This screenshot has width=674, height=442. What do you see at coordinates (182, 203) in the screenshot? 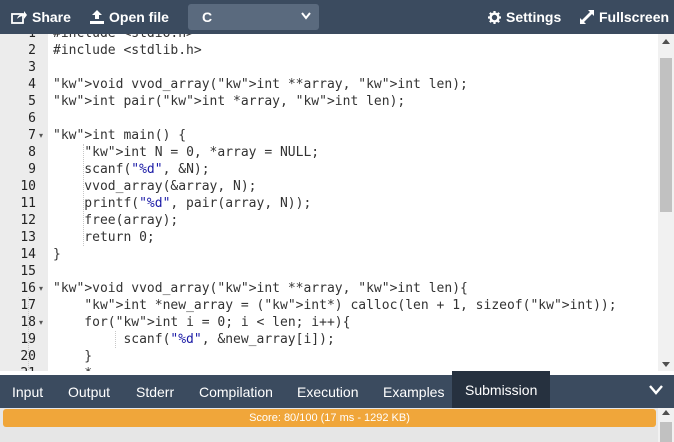
I see `code-text: printf("%d", pair(array, N));` at bounding box center [182, 203].